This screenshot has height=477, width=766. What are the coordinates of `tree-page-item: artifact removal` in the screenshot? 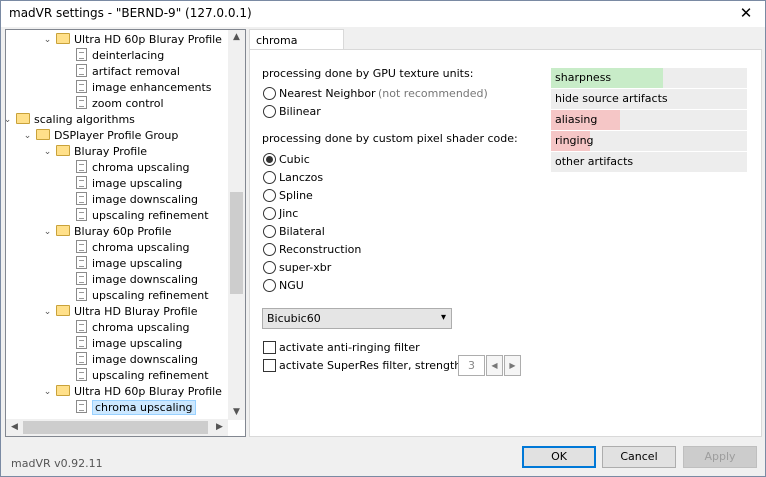 It's located at (128, 72).